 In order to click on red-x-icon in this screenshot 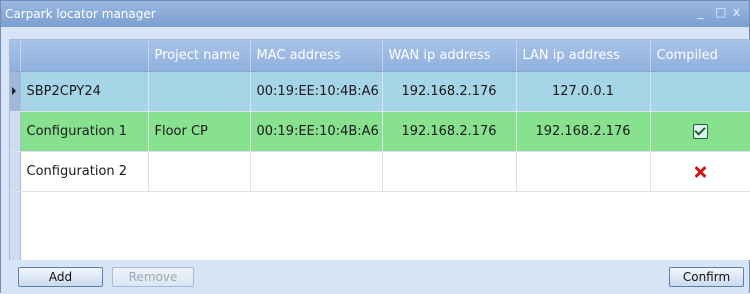, I will do `click(700, 172)`.